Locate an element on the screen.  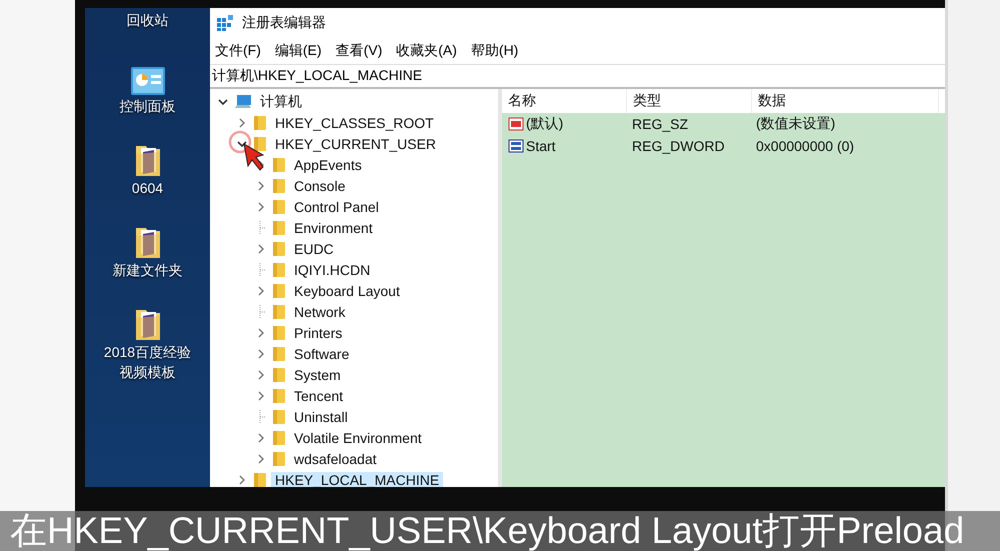
tree-item: IQIYI.HCDN is located at coordinates (332, 270).